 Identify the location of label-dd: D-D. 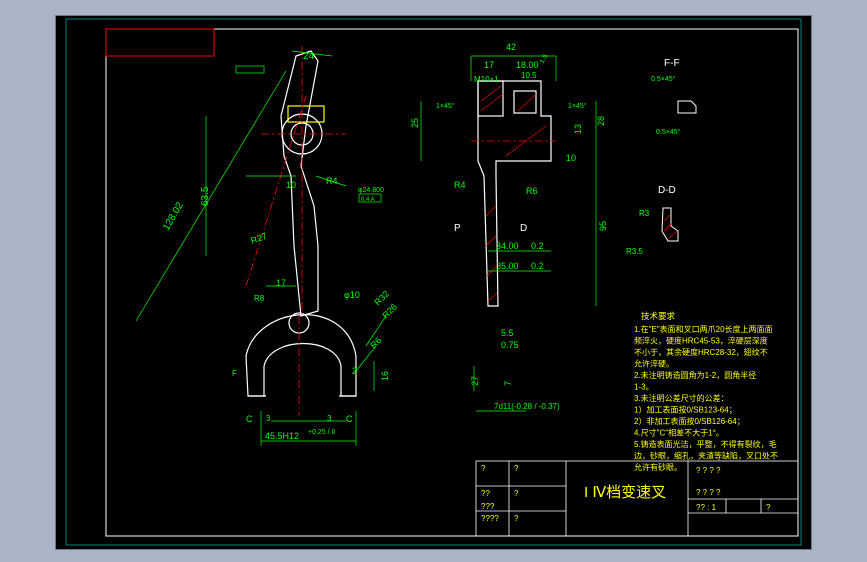
(667, 190).